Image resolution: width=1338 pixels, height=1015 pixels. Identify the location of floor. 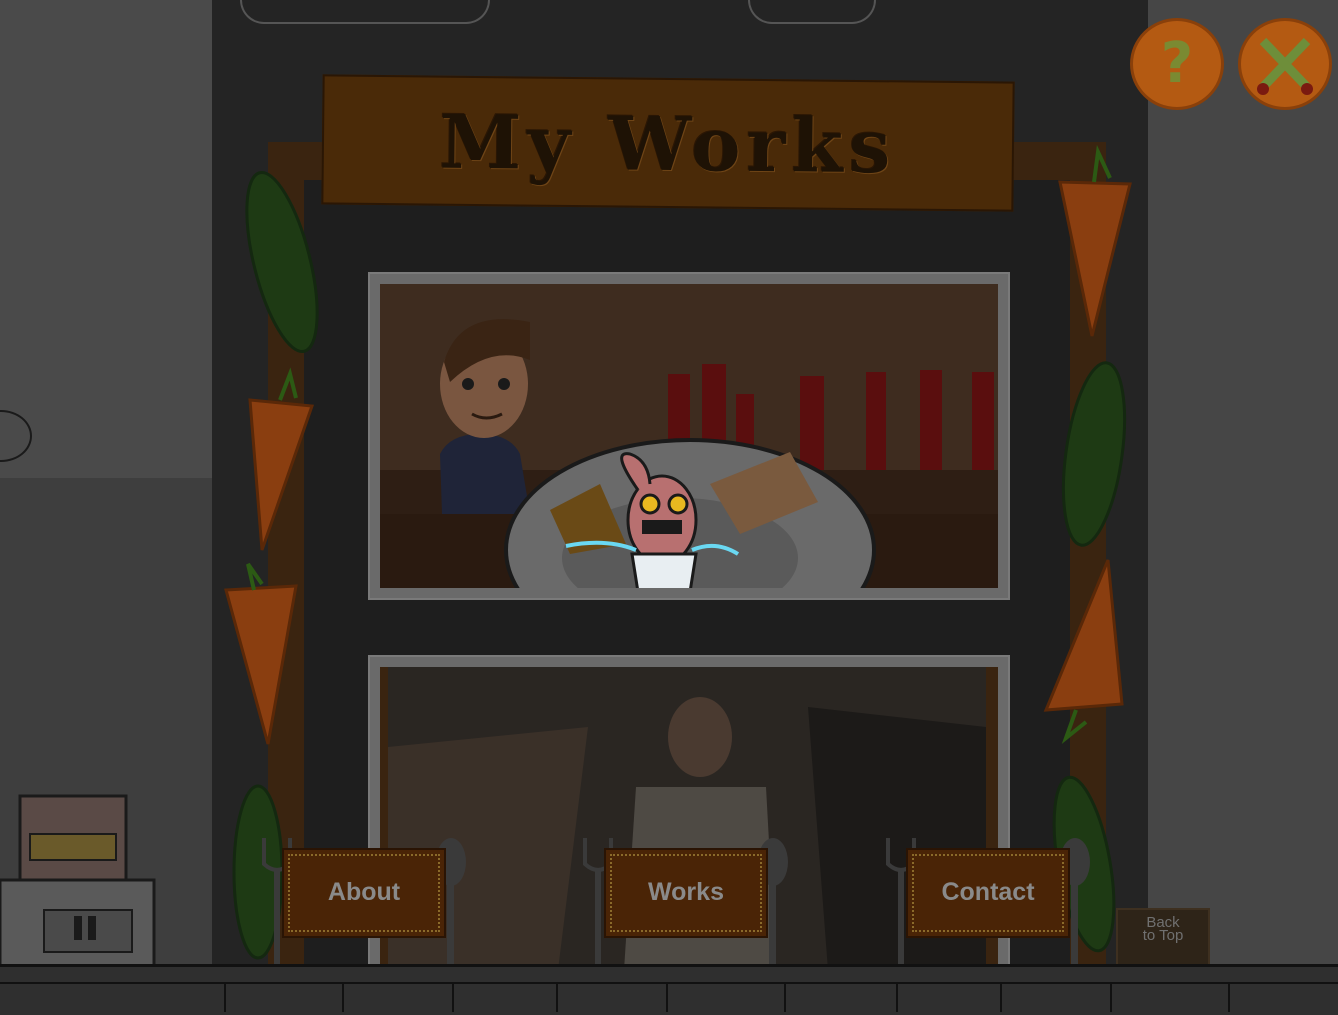
(669, 989).